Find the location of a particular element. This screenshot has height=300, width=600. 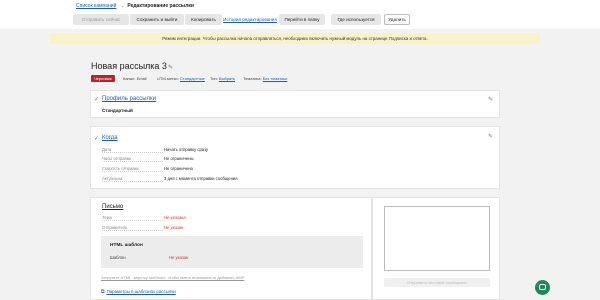

row-key: Тема is located at coordinates (132, 218).